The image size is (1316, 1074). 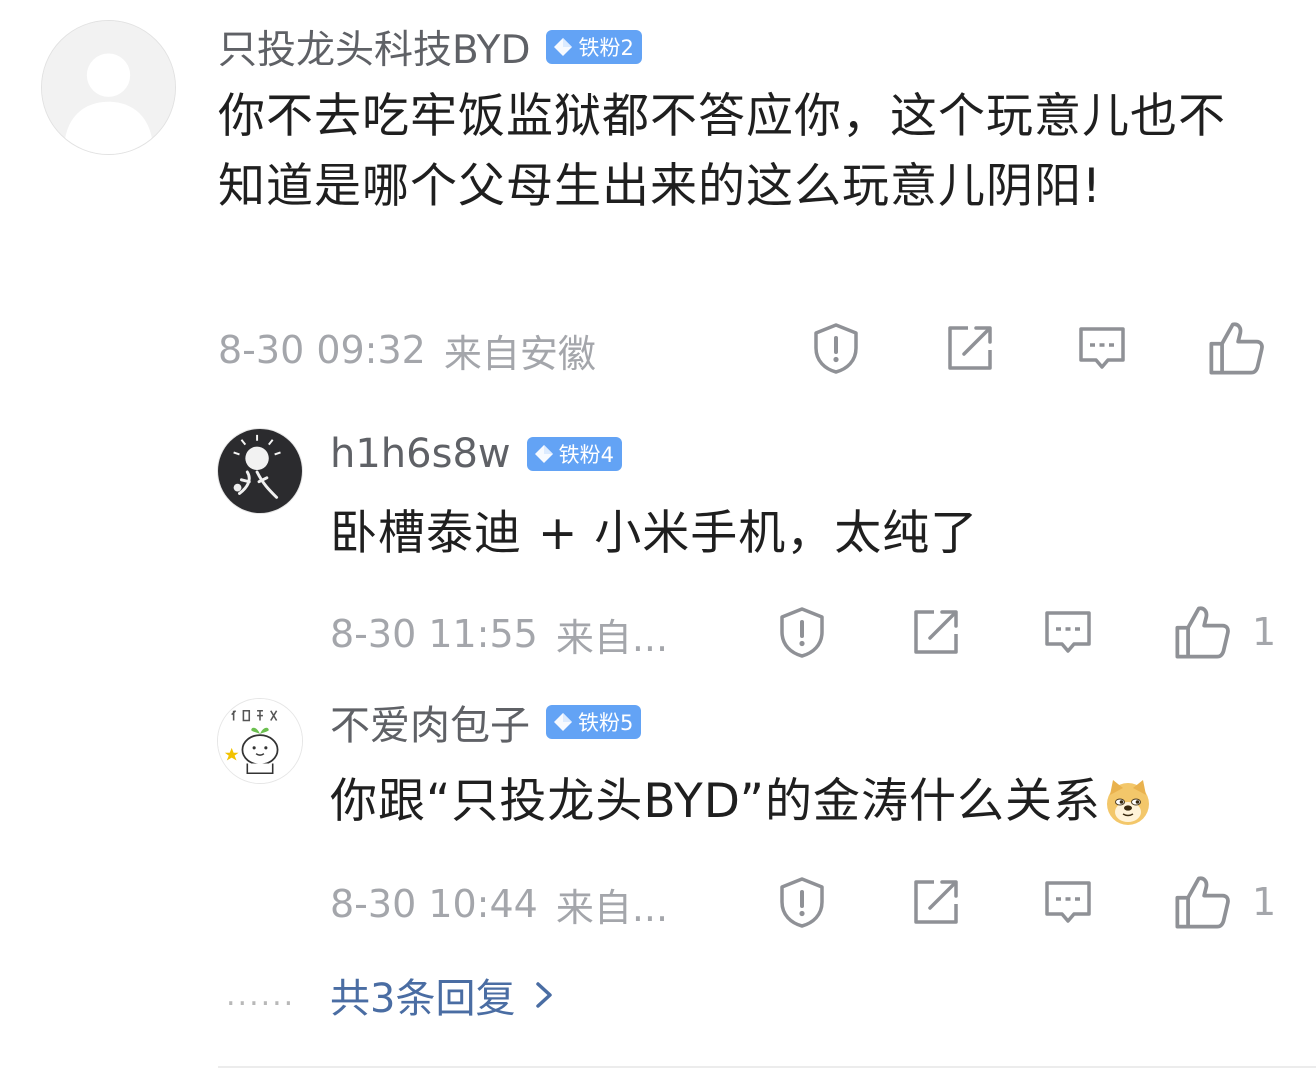 I want to click on reply-text: 你跟“只投龙头BYD”的金涛什么关系, so click(x=741, y=802).